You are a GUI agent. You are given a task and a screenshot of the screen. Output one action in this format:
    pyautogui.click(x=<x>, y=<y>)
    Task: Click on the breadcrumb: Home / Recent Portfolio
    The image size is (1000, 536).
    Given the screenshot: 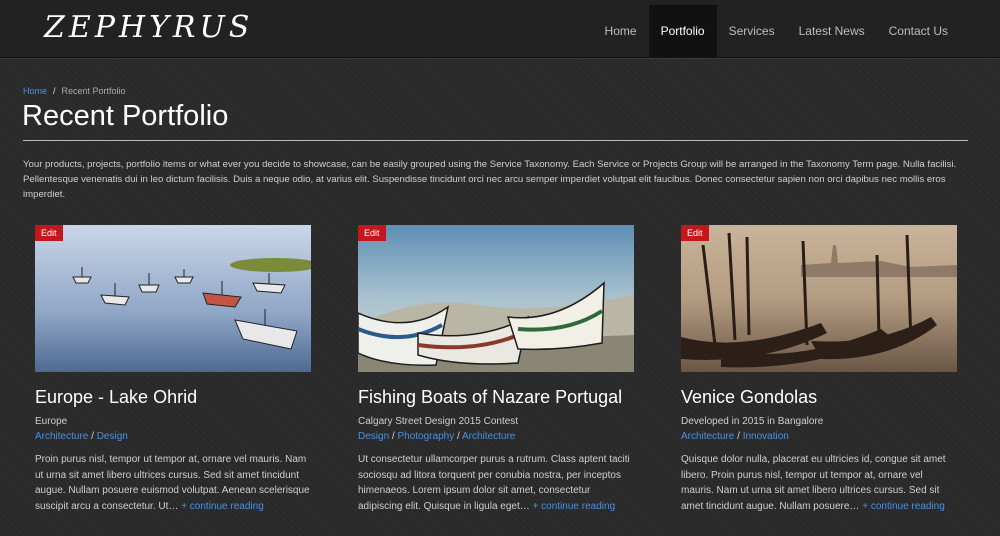 What is the action you would take?
    pyautogui.click(x=74, y=91)
    